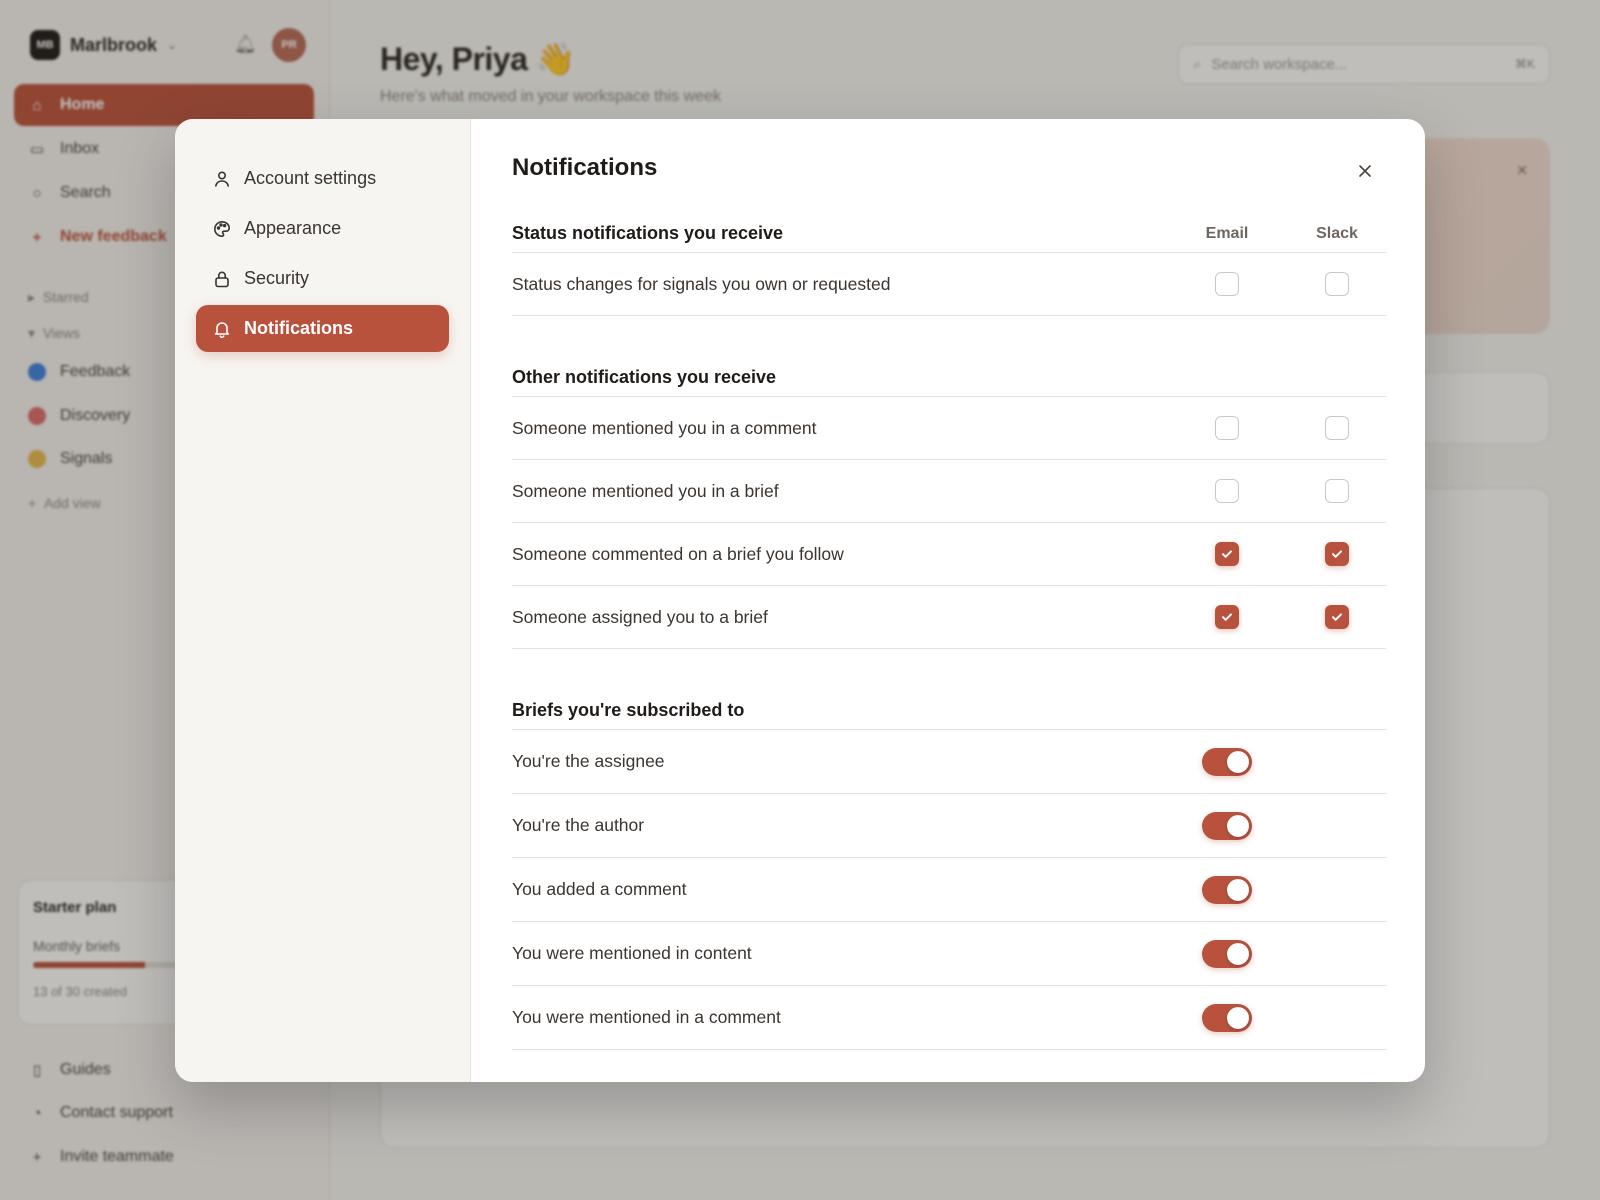 The image size is (1600, 1200). Describe the element at coordinates (949, 762) in the screenshot. I see `subscription-row: You're the assignee` at that location.